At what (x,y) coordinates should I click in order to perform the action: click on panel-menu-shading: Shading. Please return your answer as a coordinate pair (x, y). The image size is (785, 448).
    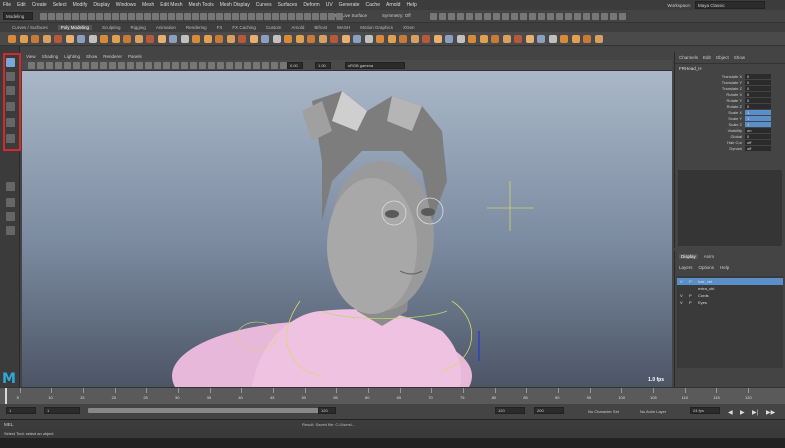
    Looking at the image, I should click on (50, 56).